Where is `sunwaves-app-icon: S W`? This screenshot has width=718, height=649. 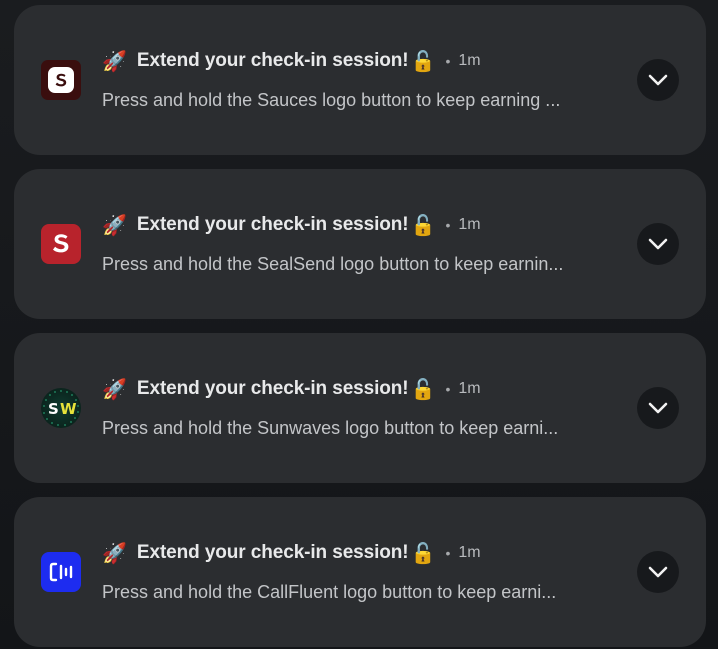 sunwaves-app-icon: S W is located at coordinates (61, 408).